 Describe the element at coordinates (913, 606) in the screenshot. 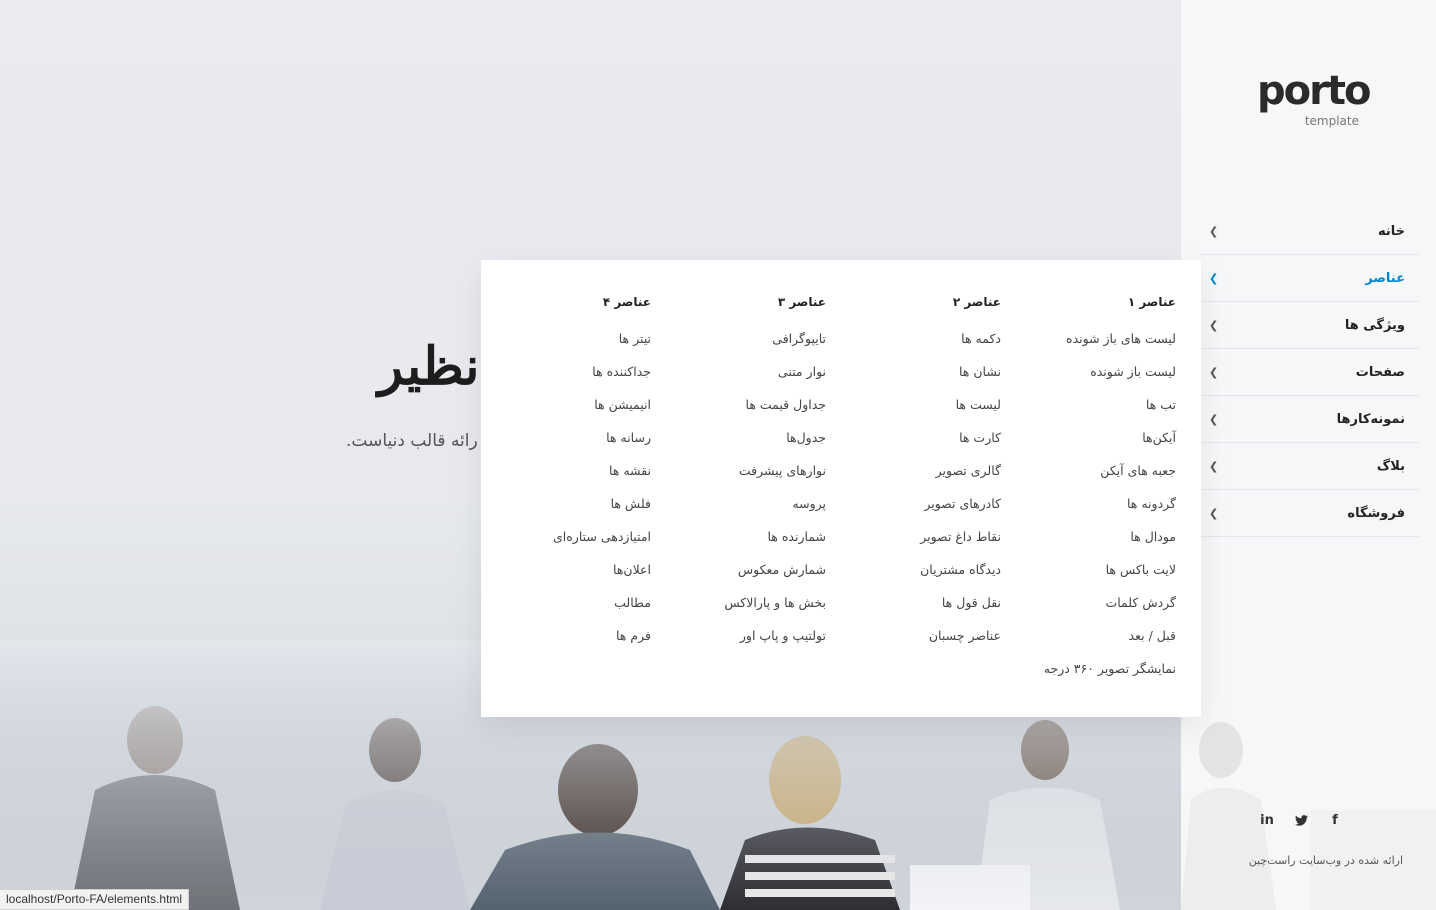

I see `menu-link: نقل قول ها` at that location.